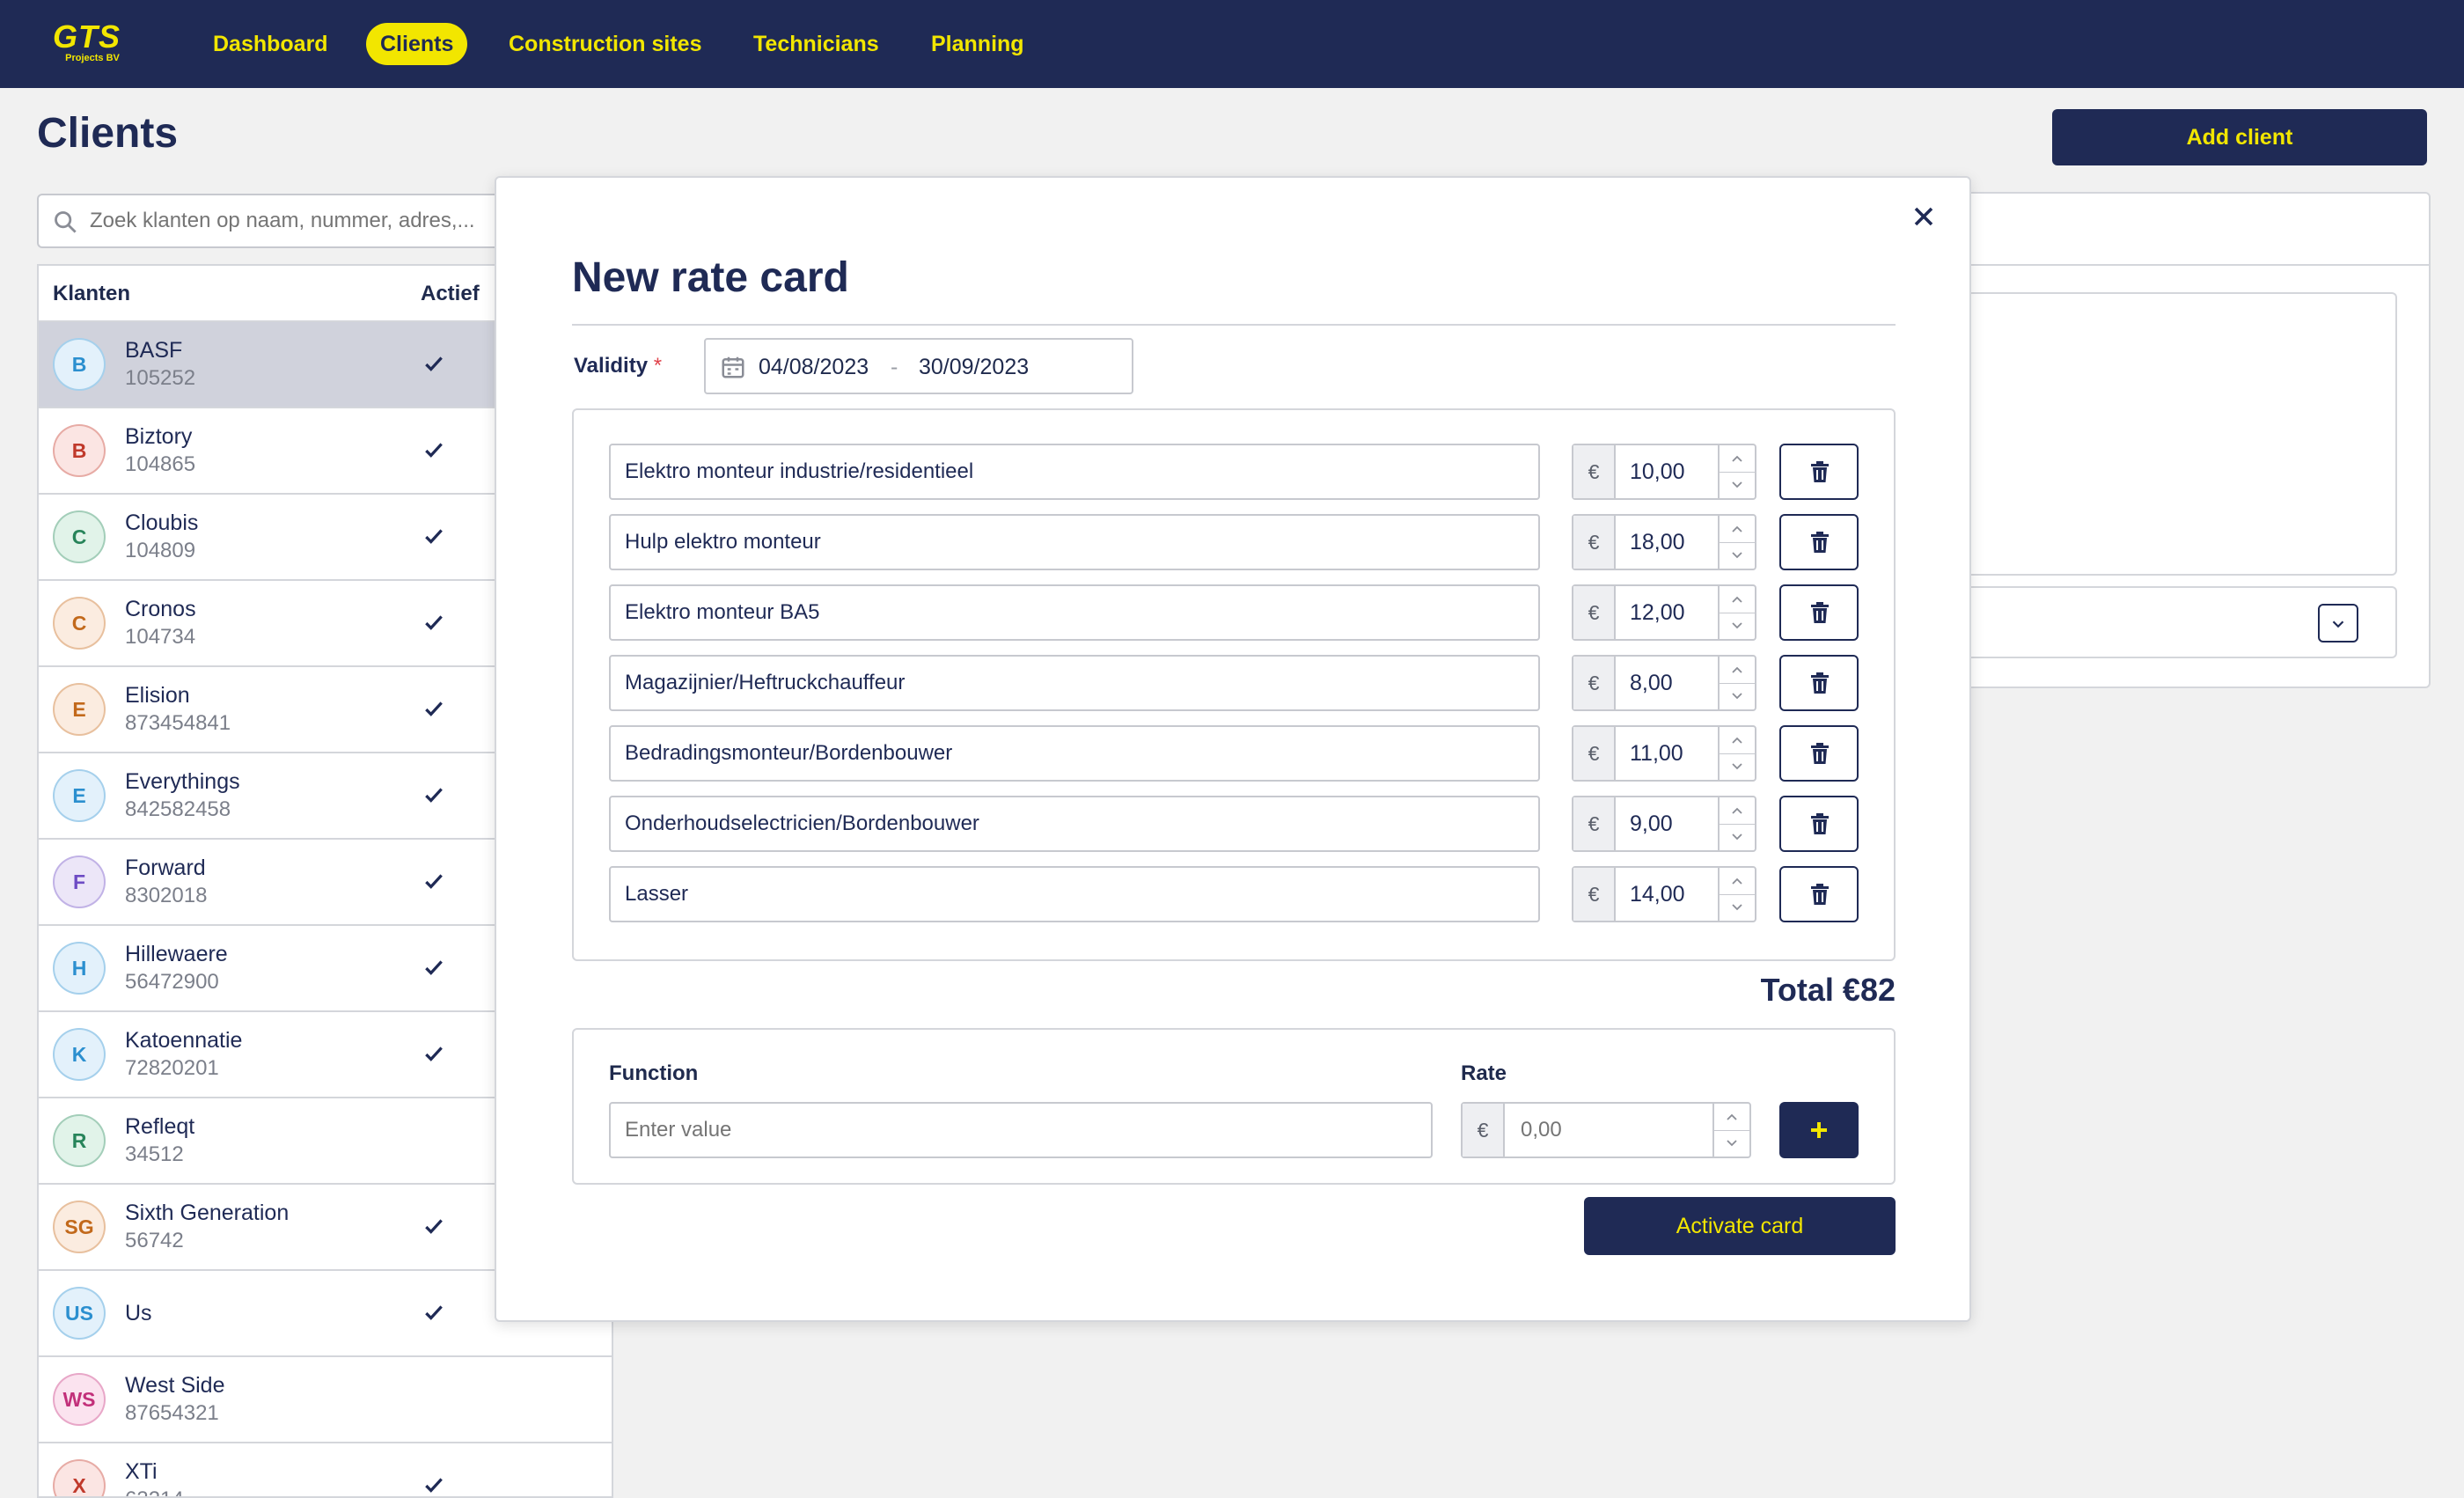  I want to click on rate-input: 18,00, so click(1658, 543).